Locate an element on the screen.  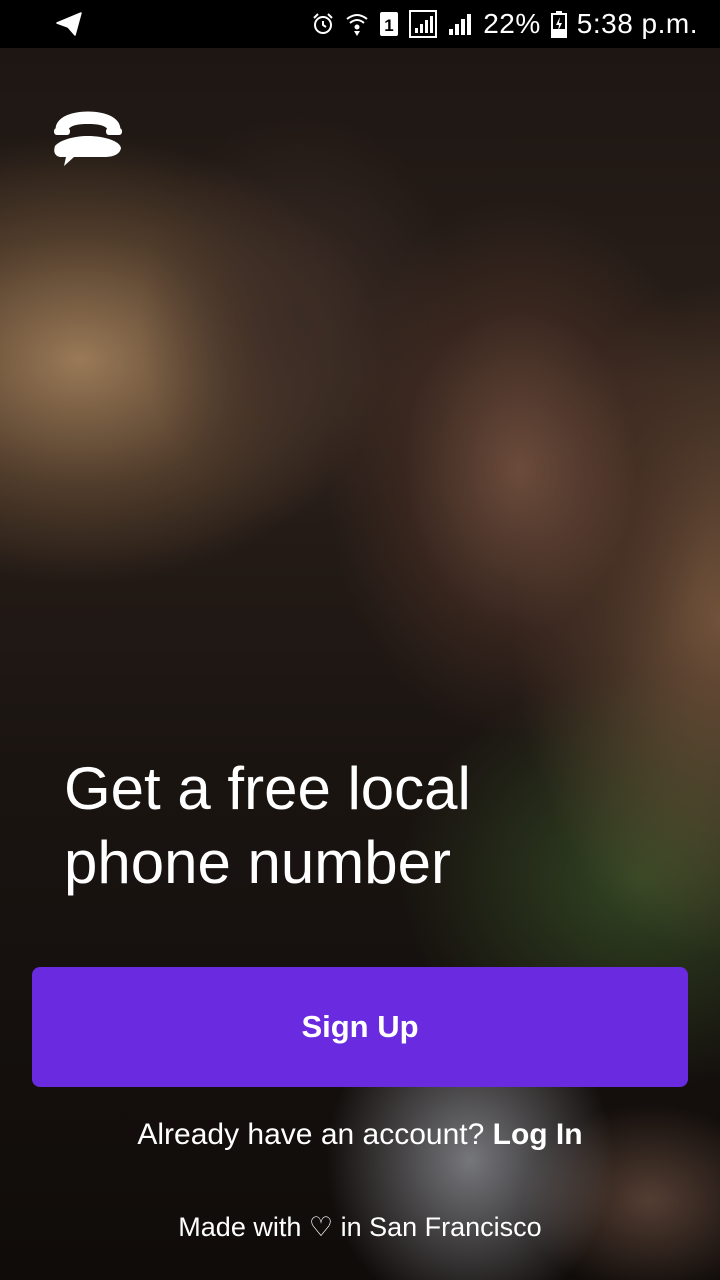
wifi-call-icon is located at coordinates (357, 24).